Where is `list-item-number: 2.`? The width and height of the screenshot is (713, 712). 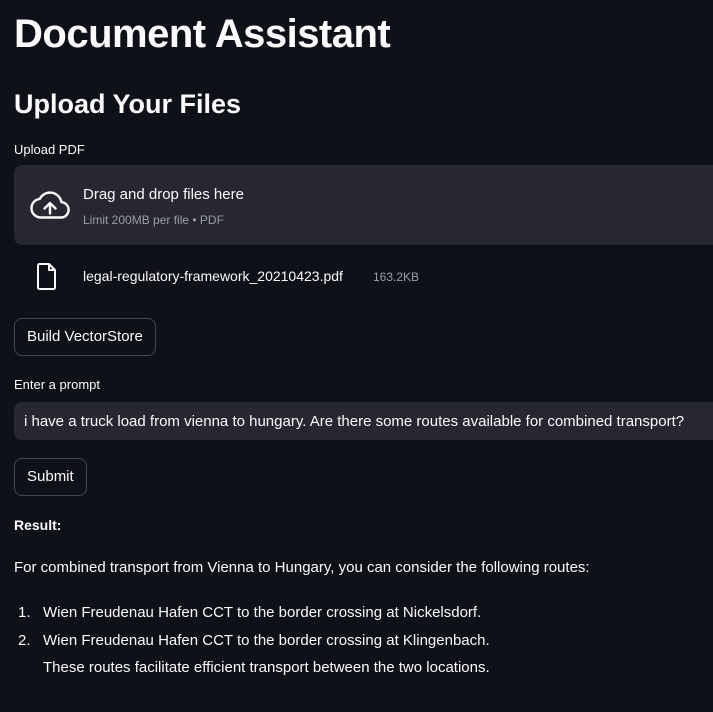 list-item-number: 2. is located at coordinates (24, 640).